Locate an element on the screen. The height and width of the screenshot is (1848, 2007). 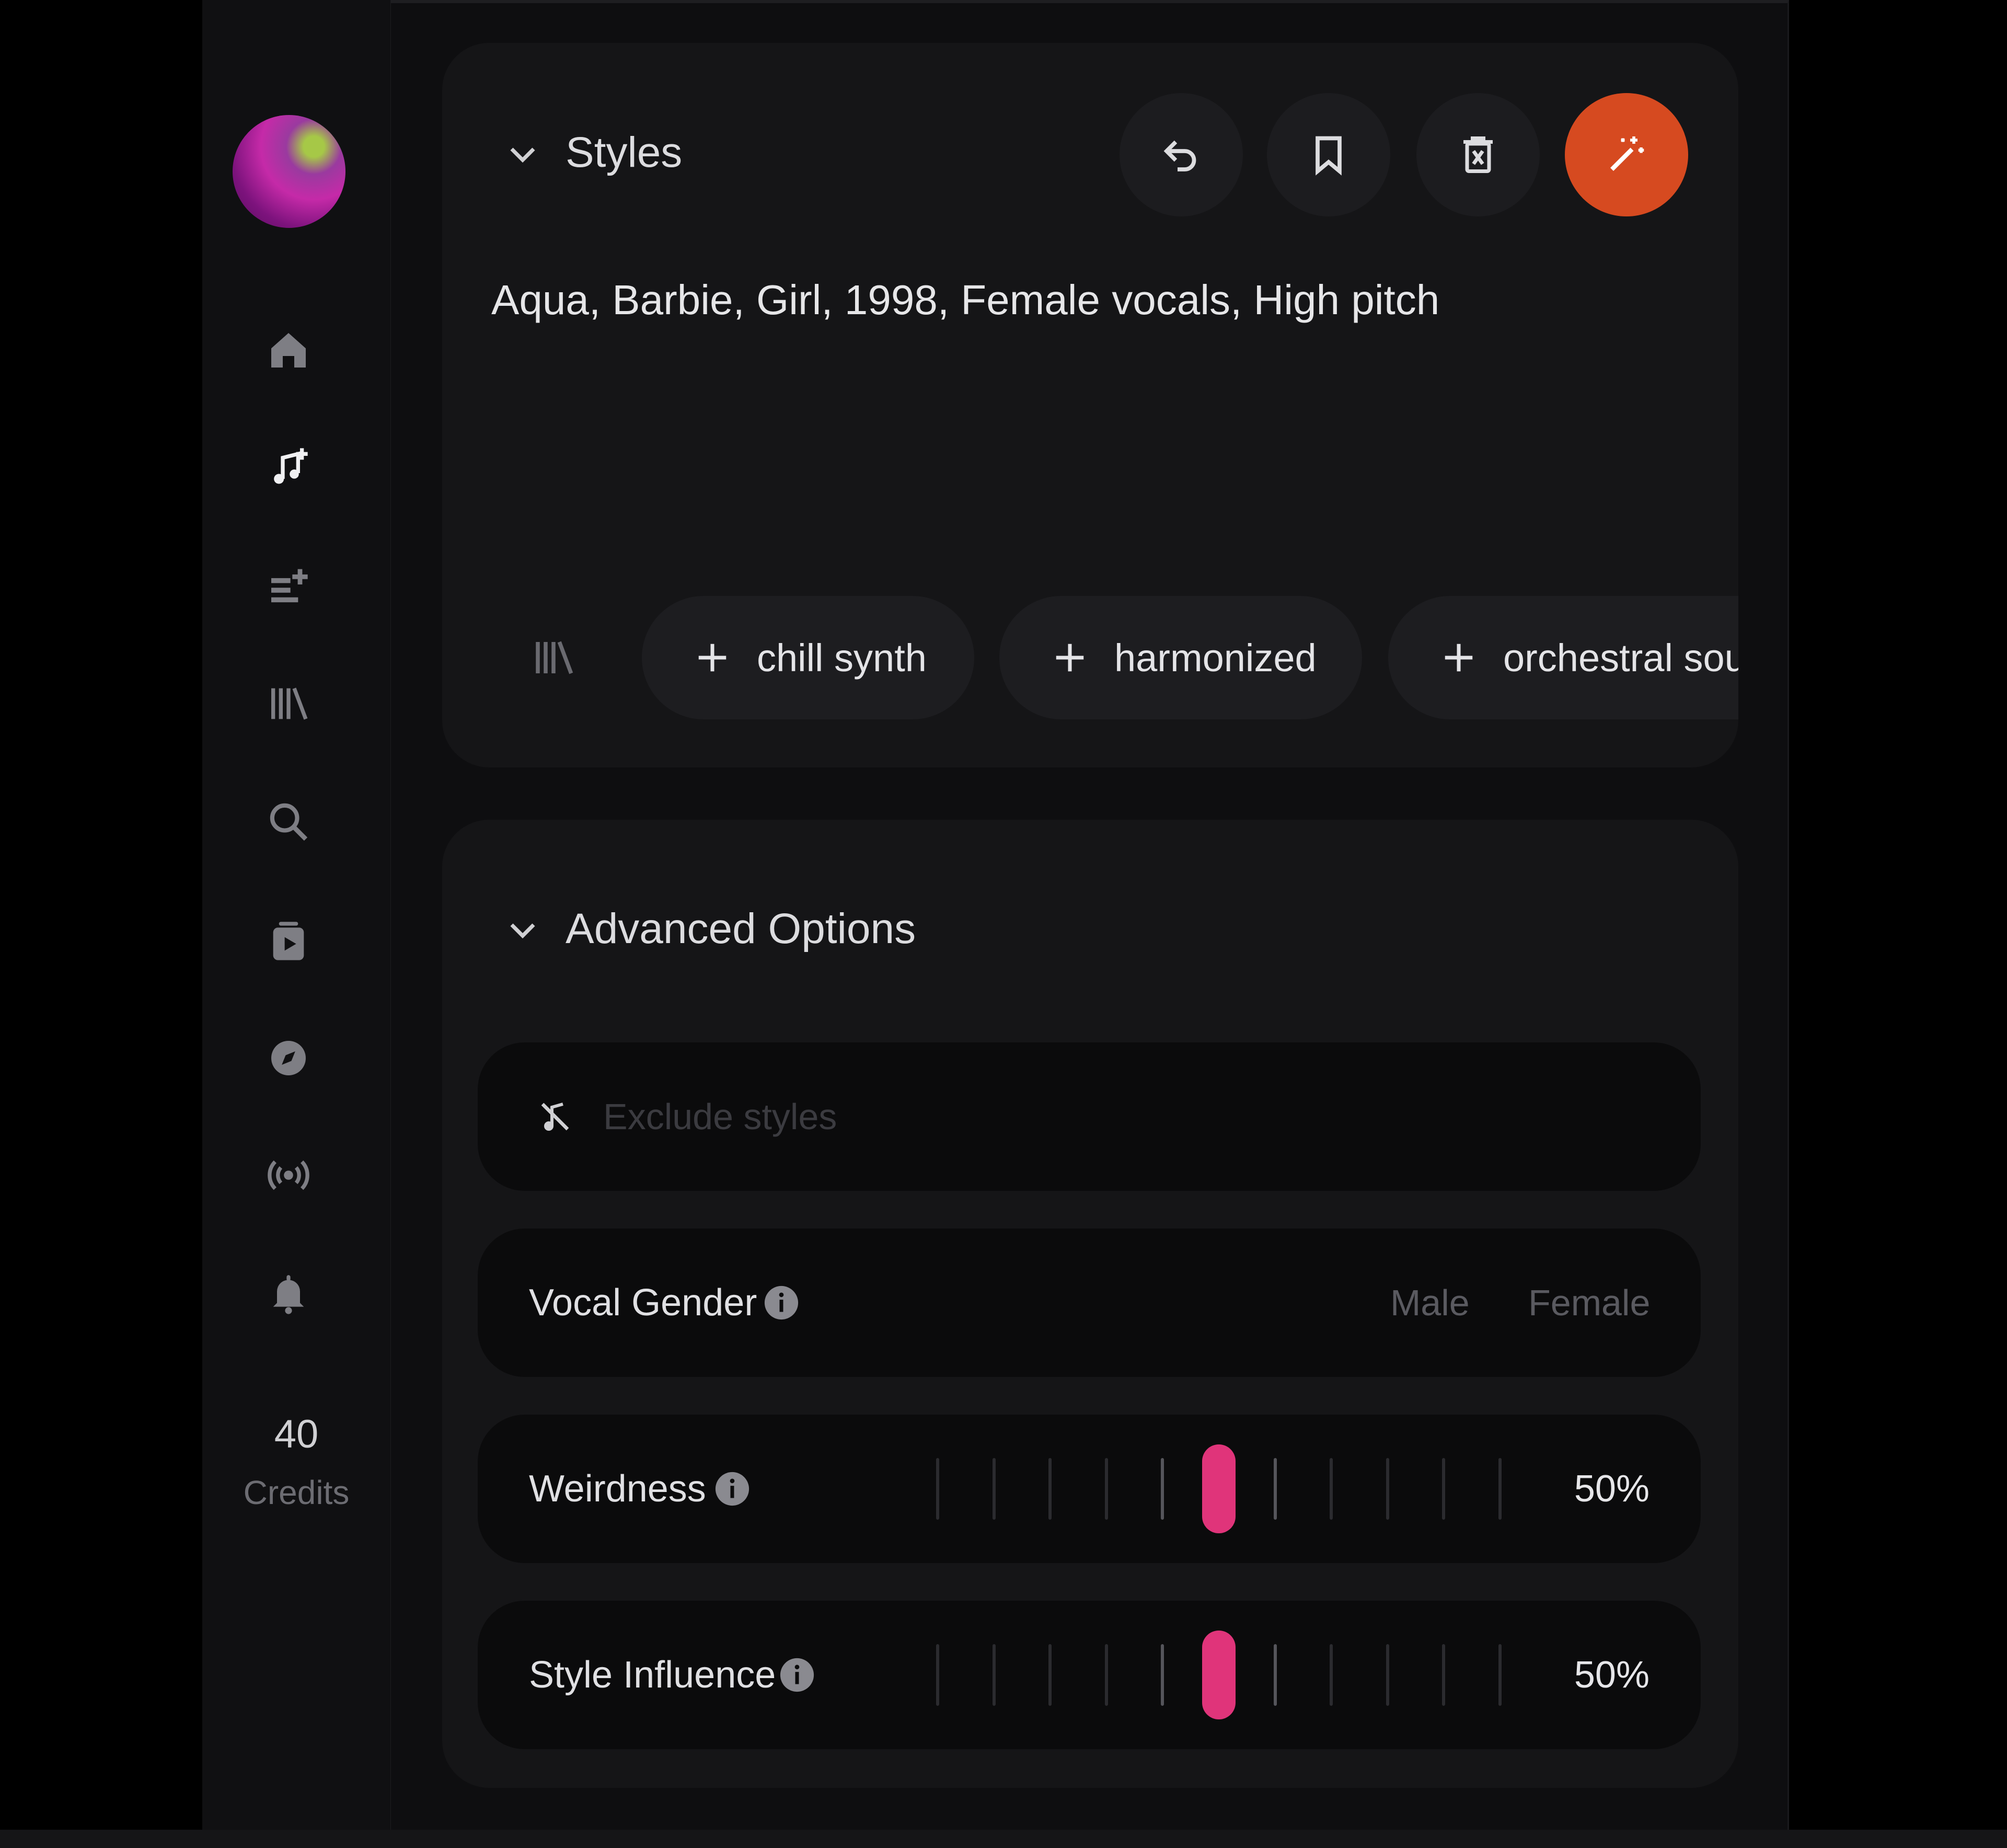
undo-icon is located at coordinates (1179, 155).